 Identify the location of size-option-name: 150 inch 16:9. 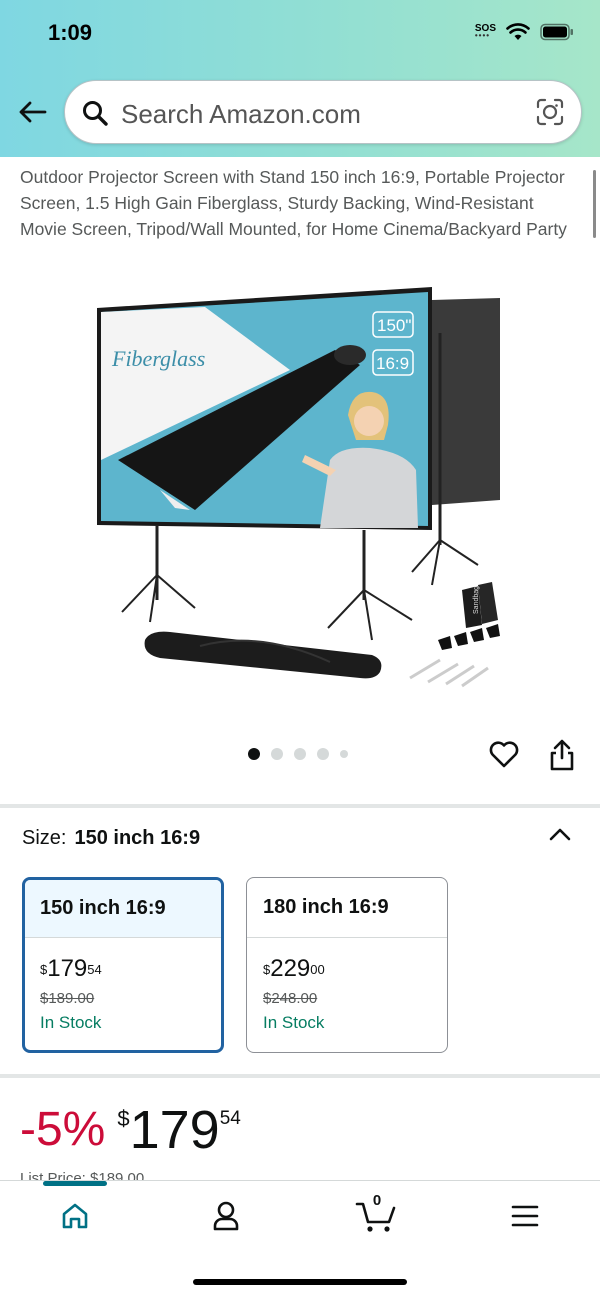
(123, 909).